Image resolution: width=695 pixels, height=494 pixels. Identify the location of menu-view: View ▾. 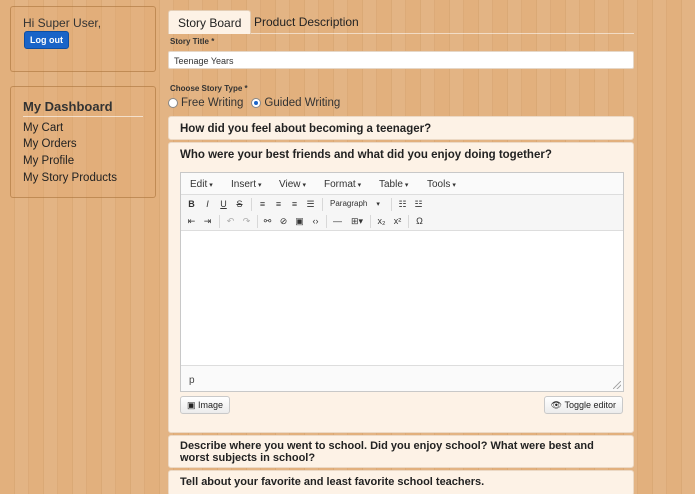
(292, 184).